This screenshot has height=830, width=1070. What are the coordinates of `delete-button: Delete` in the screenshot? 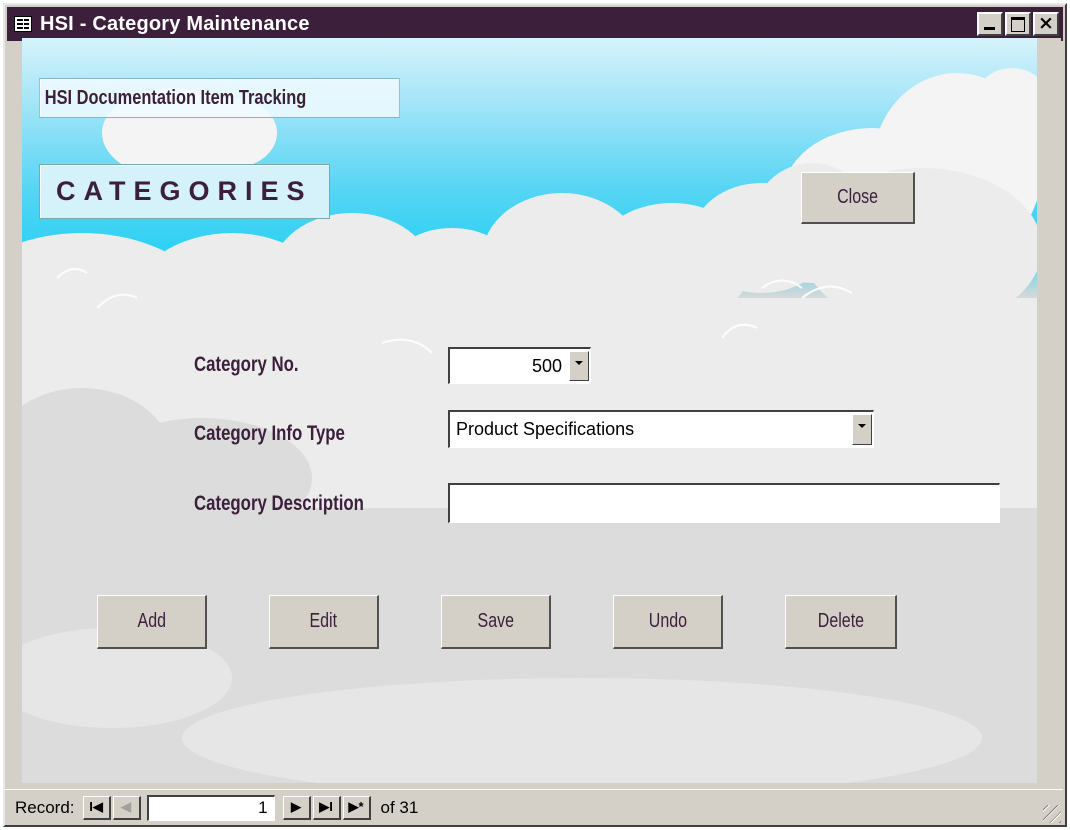 It's located at (841, 622).